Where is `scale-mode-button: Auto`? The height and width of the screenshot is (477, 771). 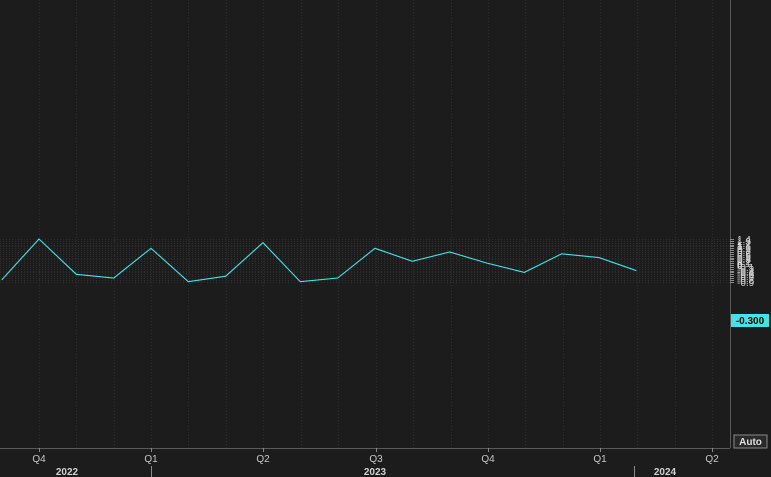
scale-mode-button: Auto is located at coordinates (750, 441).